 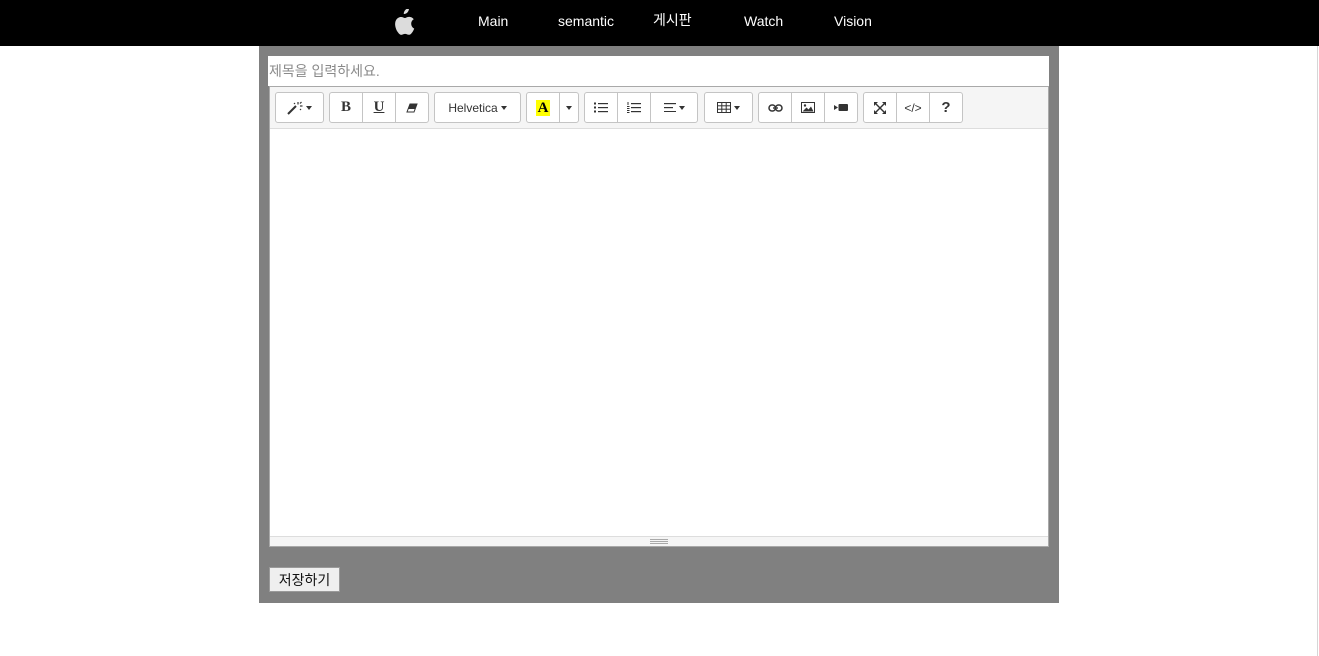 What do you see at coordinates (853, 21) in the screenshot?
I see `nav-link-vision: Vision` at bounding box center [853, 21].